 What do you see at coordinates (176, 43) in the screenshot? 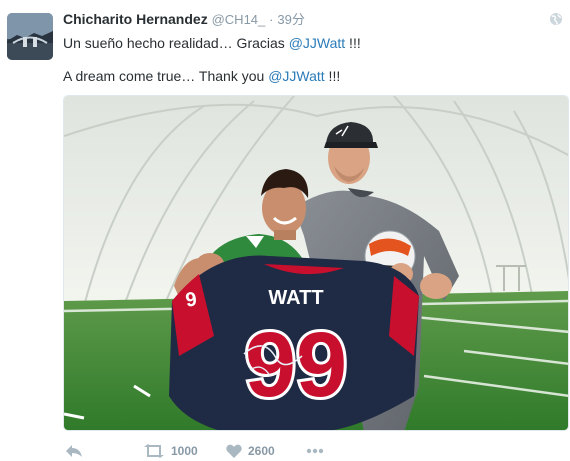
I see `tweet-text: Un sueño hecho realidad… Gracias` at bounding box center [176, 43].